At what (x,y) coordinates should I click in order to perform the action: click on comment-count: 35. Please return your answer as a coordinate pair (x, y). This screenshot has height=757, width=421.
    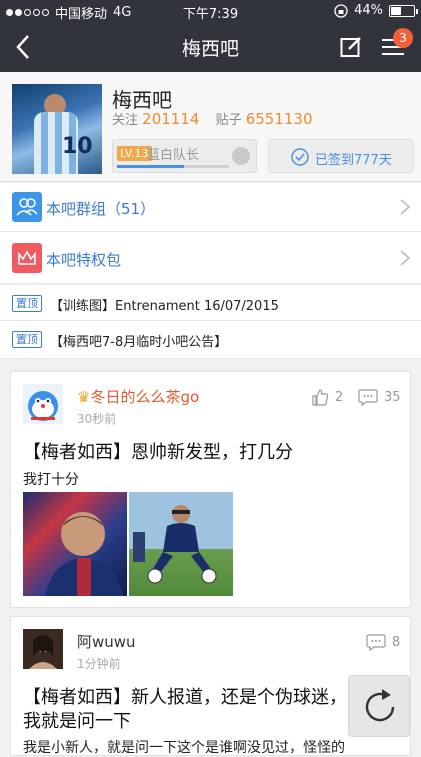
    Looking at the image, I should click on (392, 397).